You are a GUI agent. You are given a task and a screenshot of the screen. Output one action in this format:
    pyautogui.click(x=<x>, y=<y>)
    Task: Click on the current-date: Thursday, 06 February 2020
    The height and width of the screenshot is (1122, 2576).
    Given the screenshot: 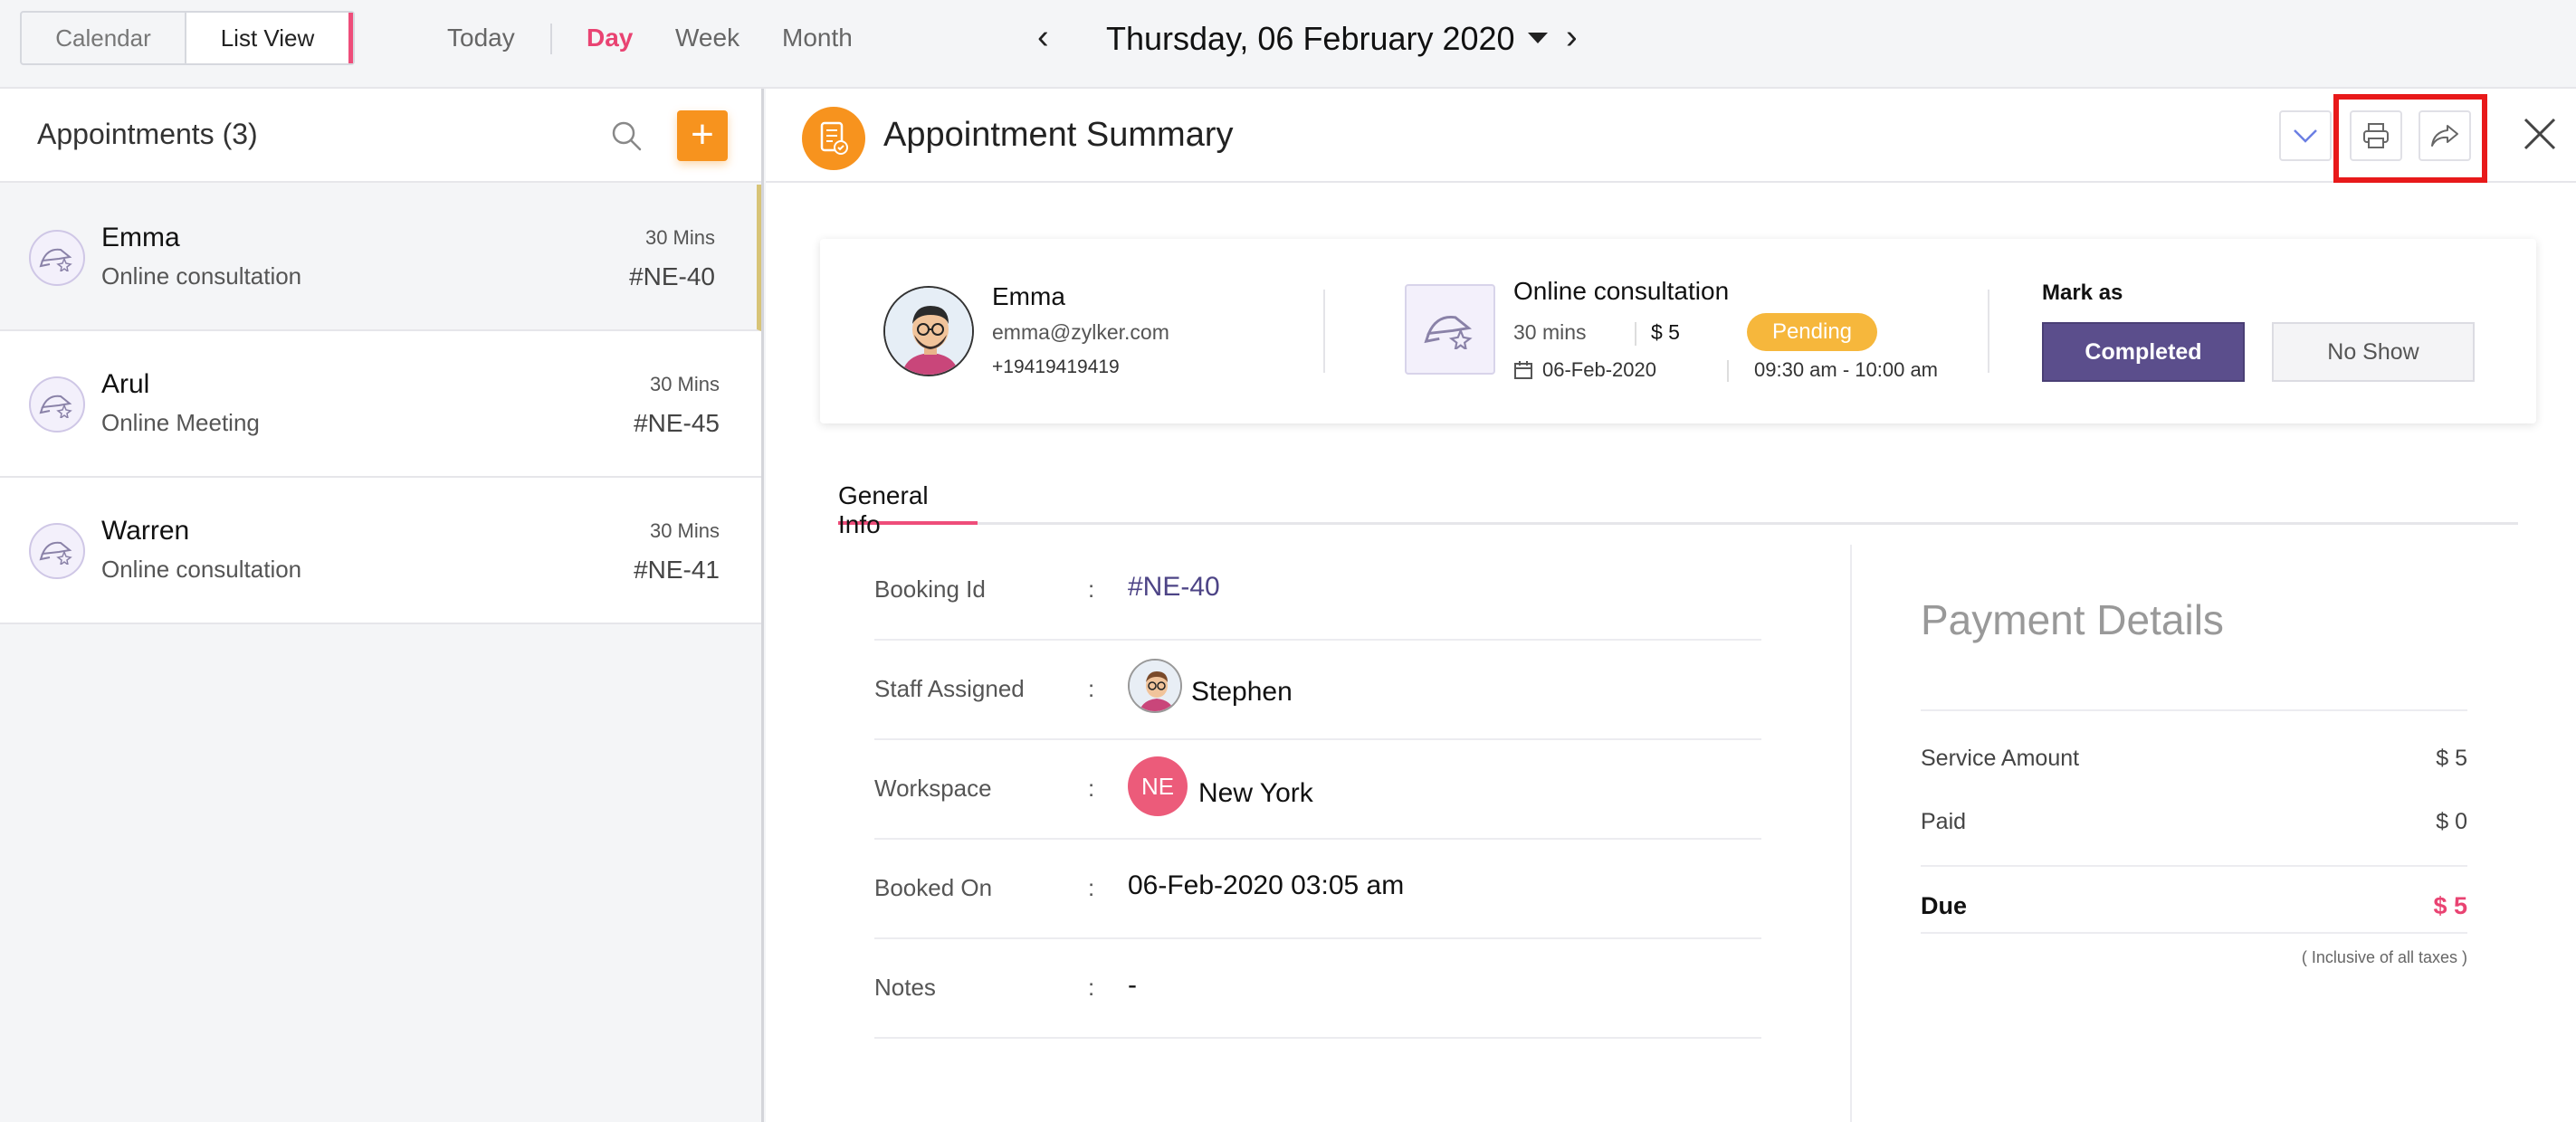 What is the action you would take?
    pyautogui.click(x=1310, y=38)
    